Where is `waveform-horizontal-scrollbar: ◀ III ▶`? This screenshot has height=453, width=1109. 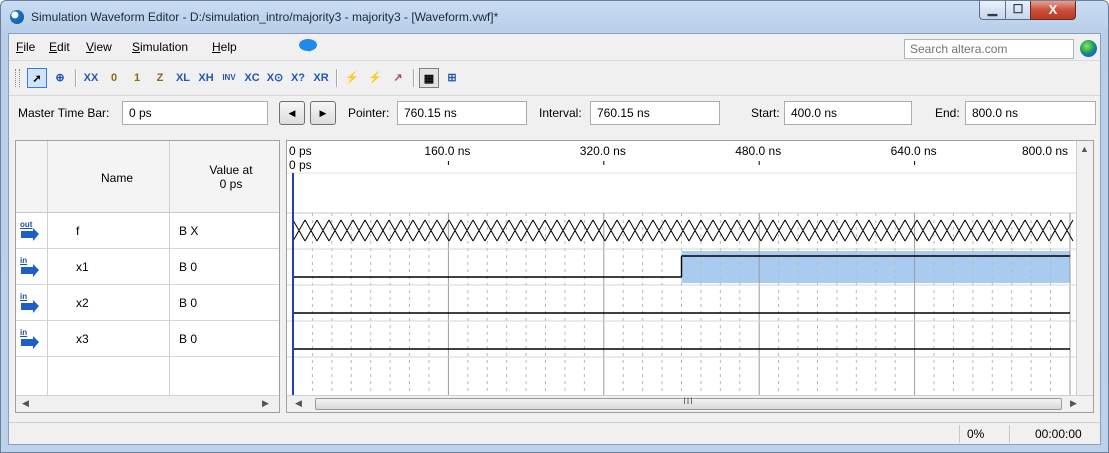 waveform-horizontal-scrollbar: ◀ III ▶ is located at coordinates (690, 403).